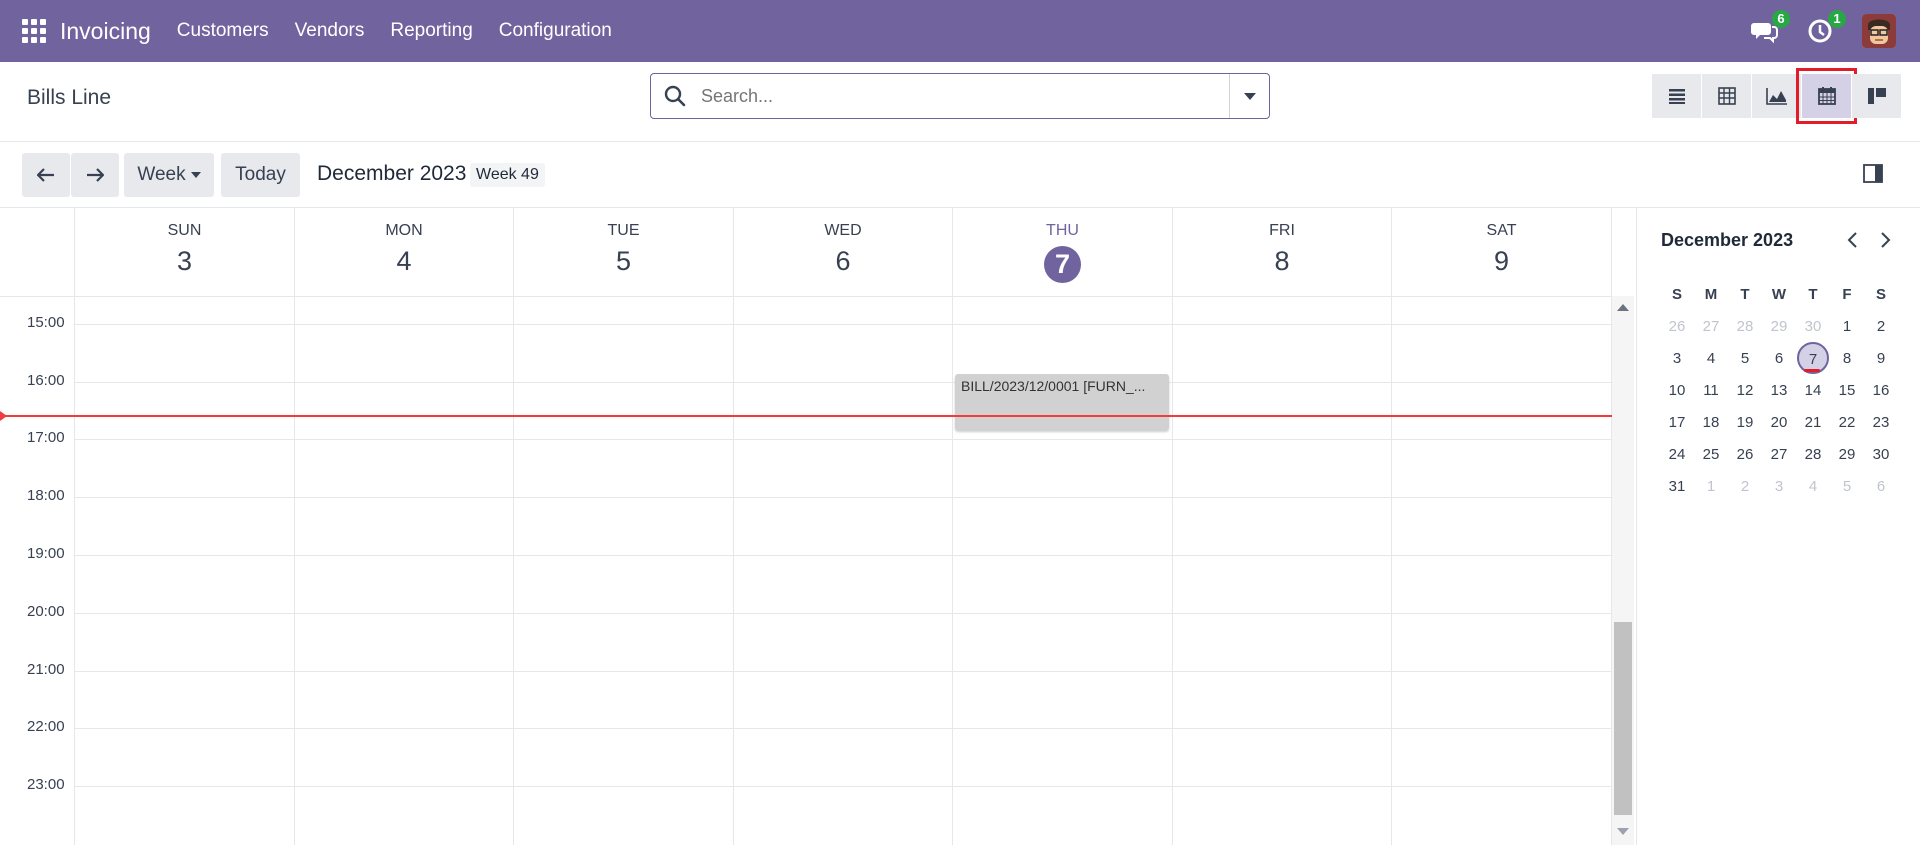 This screenshot has height=845, width=1920. I want to click on apps-menu-icon, so click(34, 31).